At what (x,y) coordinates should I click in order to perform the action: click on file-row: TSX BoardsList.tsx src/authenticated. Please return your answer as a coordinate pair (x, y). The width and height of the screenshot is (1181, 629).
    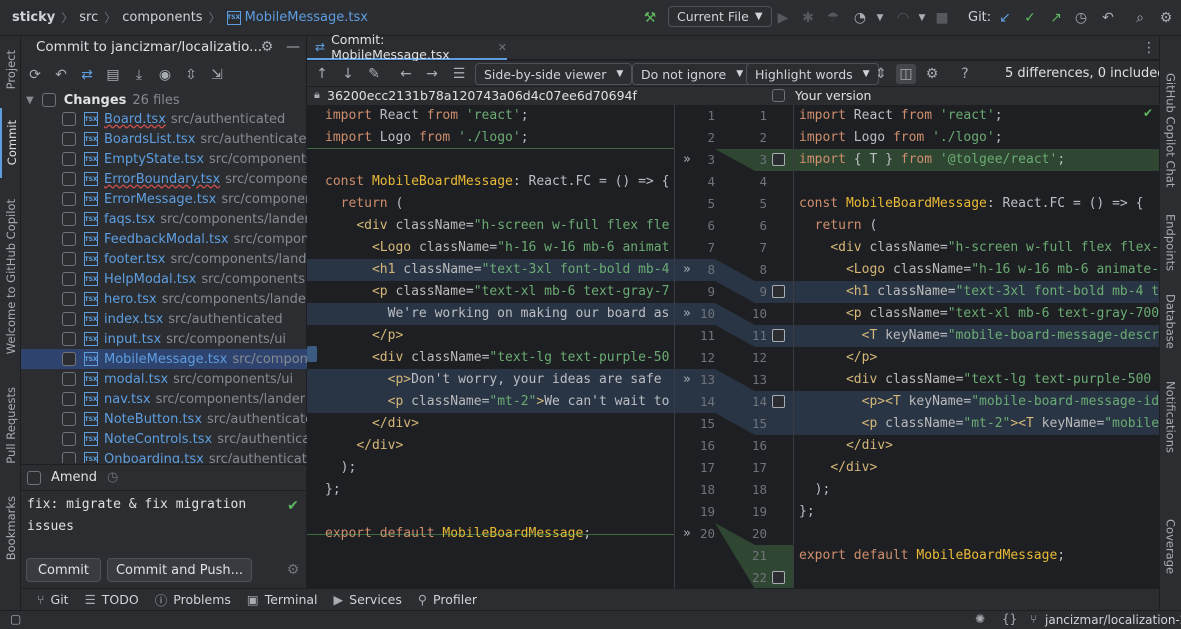
    Looking at the image, I should click on (164, 139).